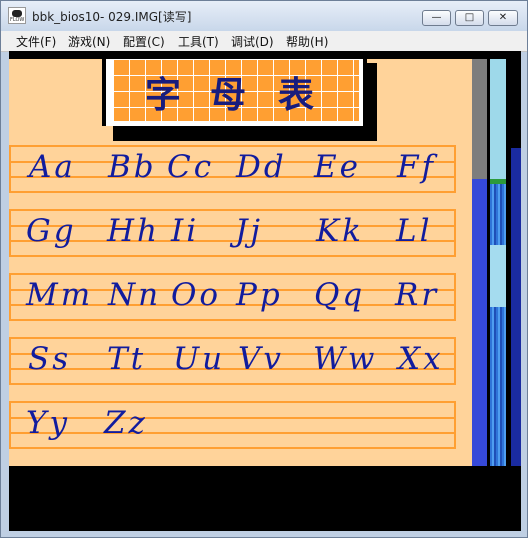 The image size is (528, 538). I want to click on minimize-icon: —, so click(436, 17).